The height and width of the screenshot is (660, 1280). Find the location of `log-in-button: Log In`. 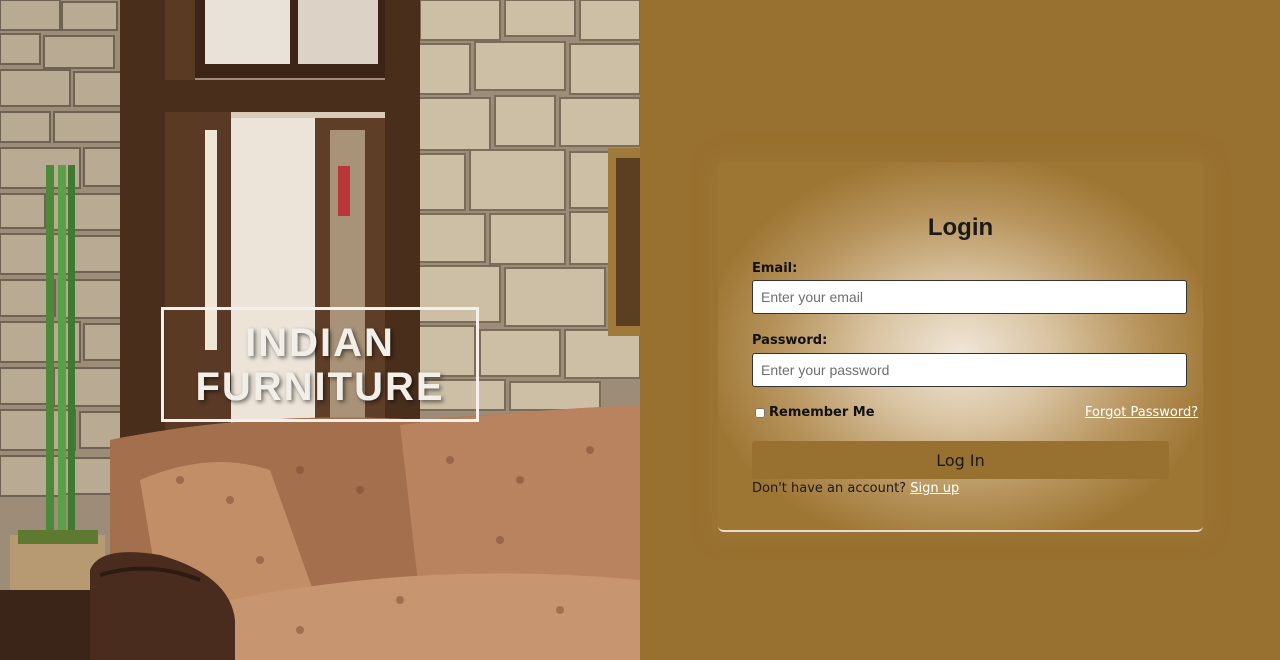

log-in-button: Log In is located at coordinates (960, 460).